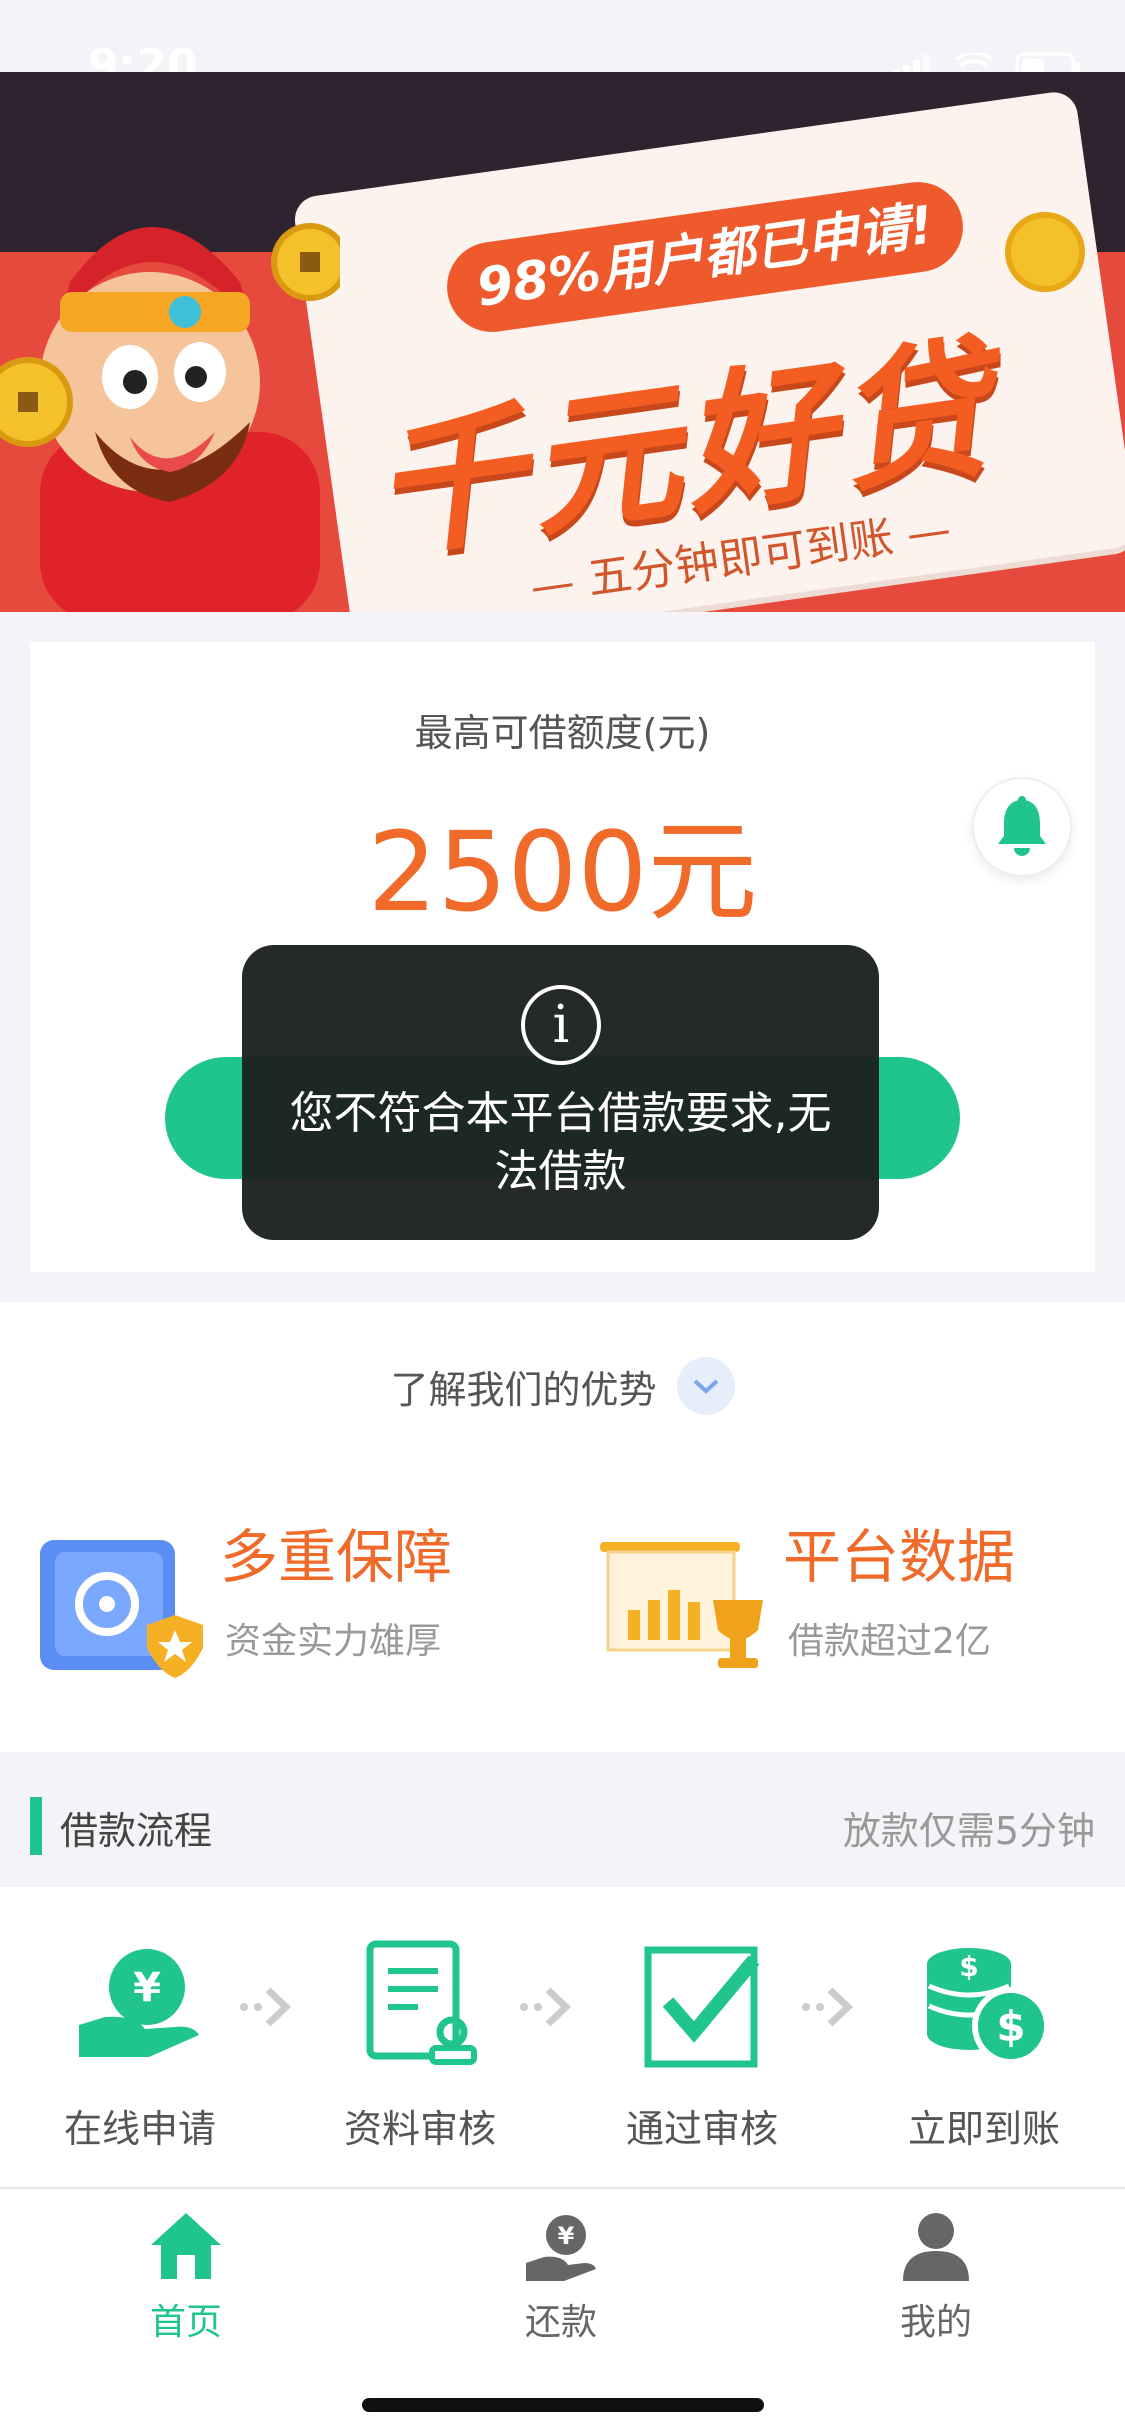 This screenshot has width=1125, height=2436. What do you see at coordinates (136, 1831) in the screenshot?
I see `process-title: 借款流程` at bounding box center [136, 1831].